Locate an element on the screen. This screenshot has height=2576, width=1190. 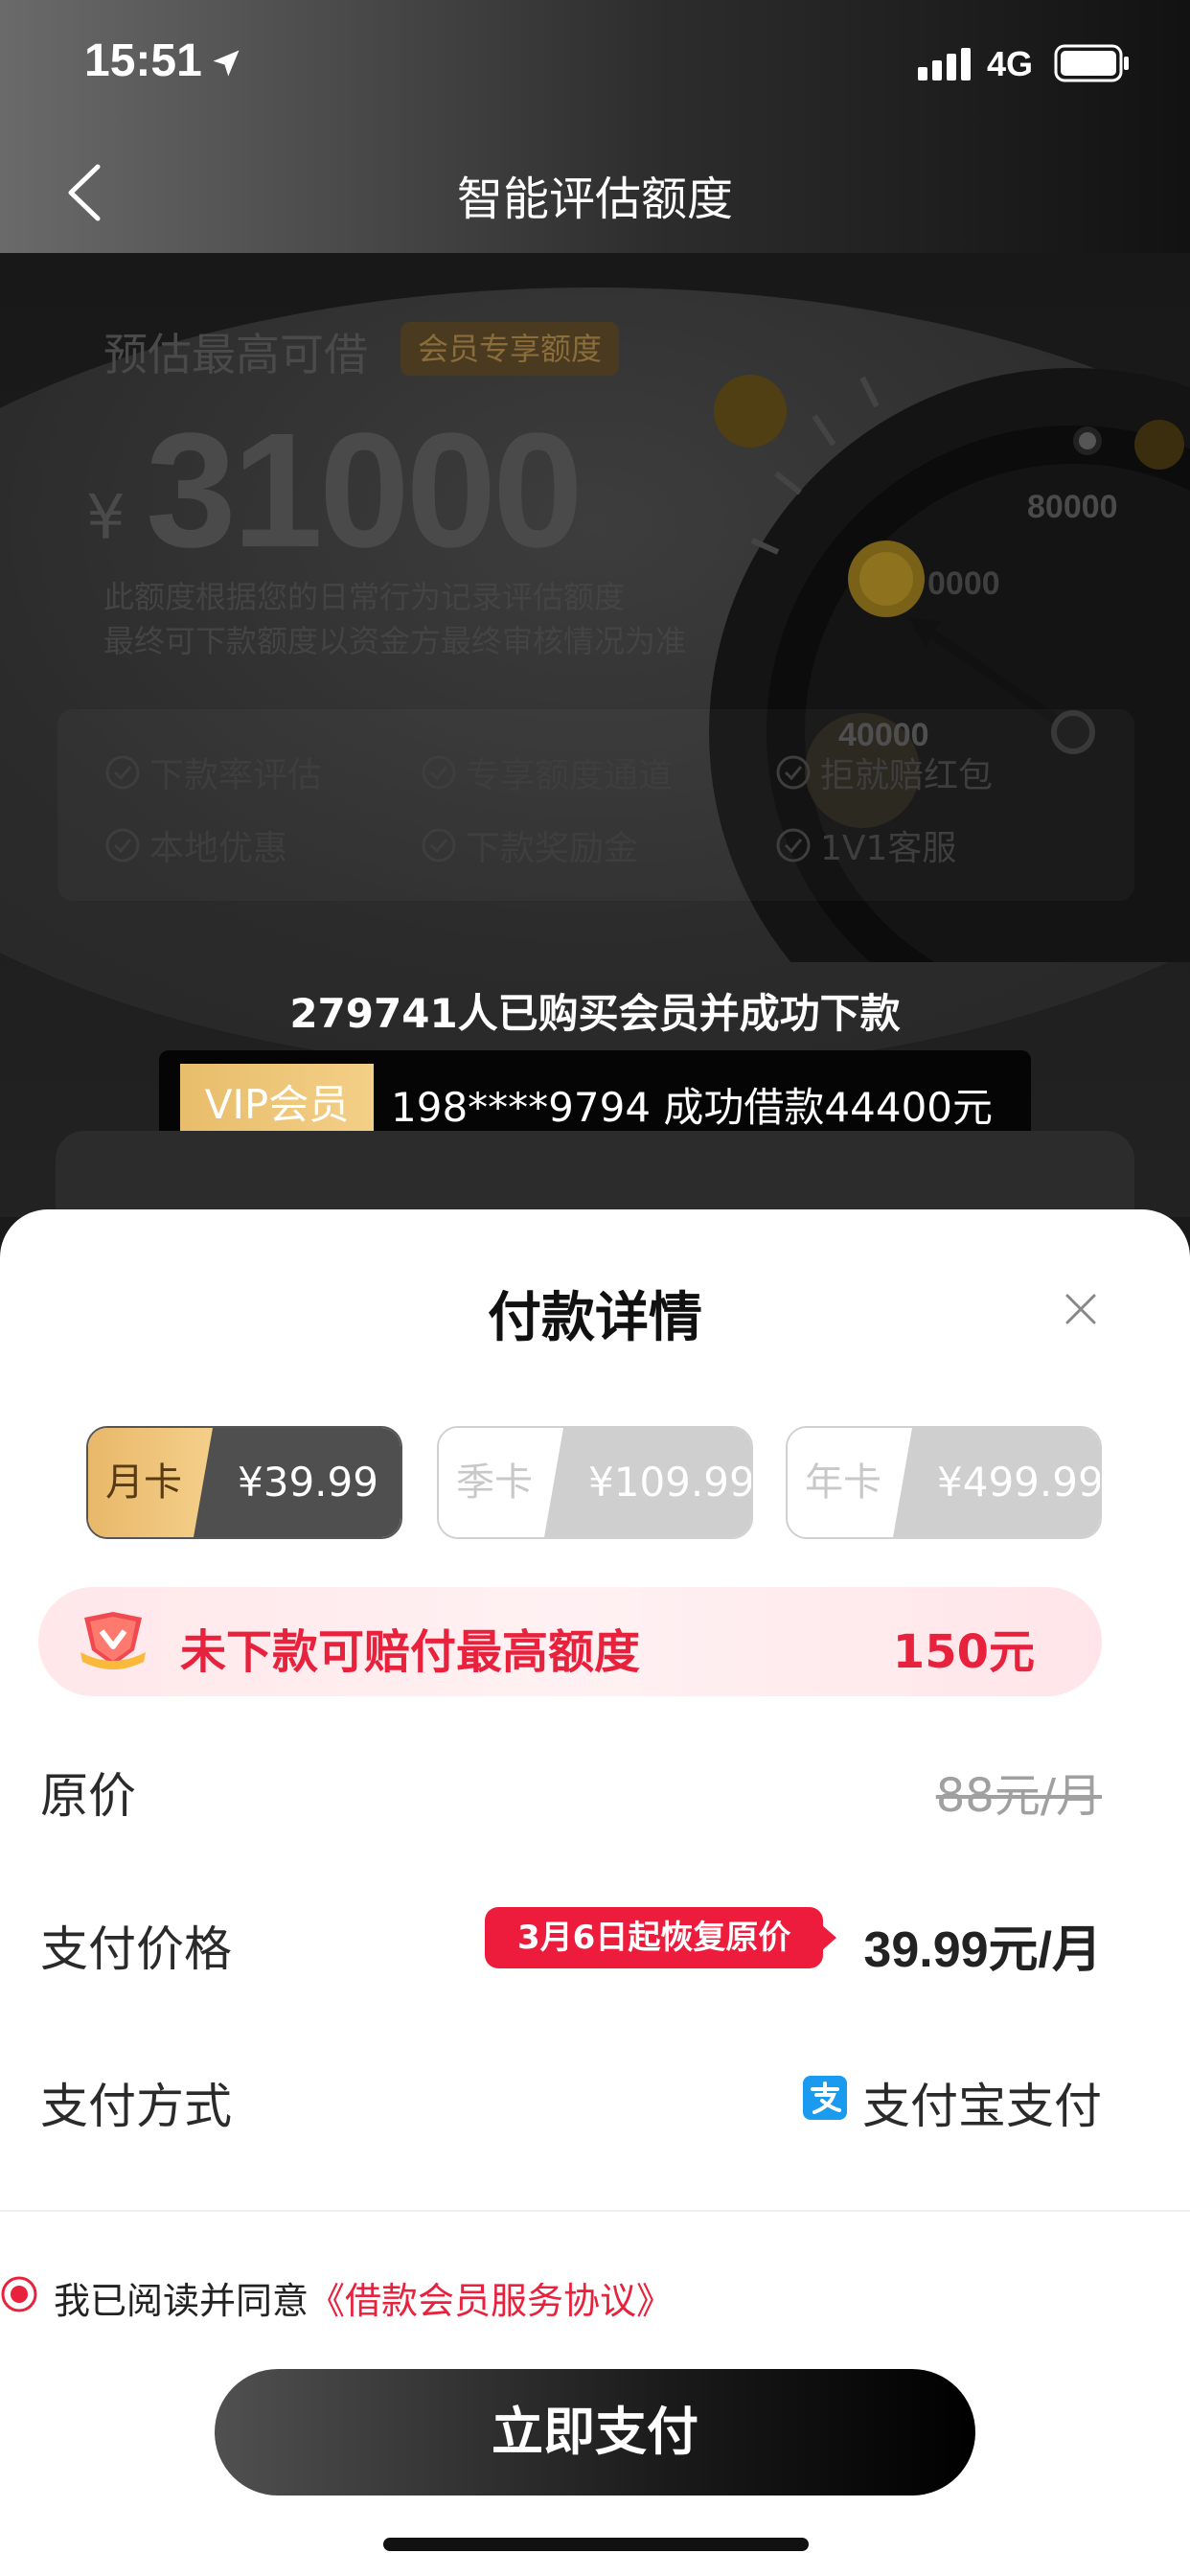
agreement-prefix: 我已阅读并同意 is located at coordinates (182, 2301).